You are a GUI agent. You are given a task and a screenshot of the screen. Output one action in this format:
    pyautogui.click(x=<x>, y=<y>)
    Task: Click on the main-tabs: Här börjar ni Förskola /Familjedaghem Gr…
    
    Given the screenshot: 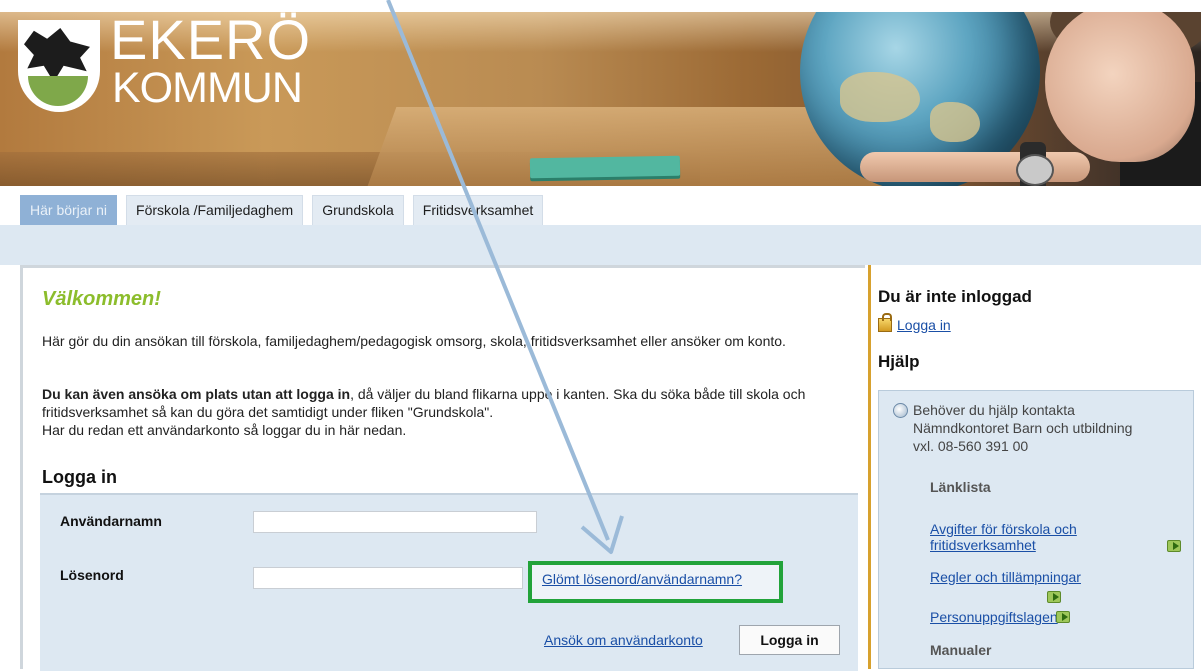 What is the action you would take?
    pyautogui.click(x=286, y=210)
    